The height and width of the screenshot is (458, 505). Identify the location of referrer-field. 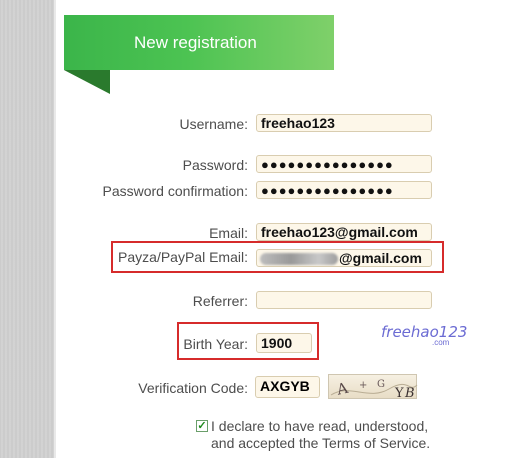
(344, 300).